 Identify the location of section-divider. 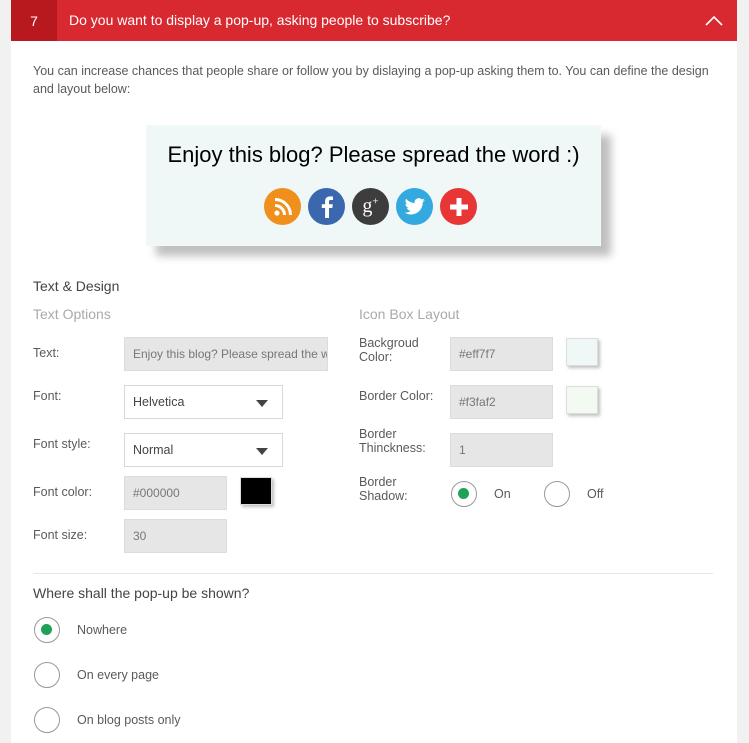
(373, 573).